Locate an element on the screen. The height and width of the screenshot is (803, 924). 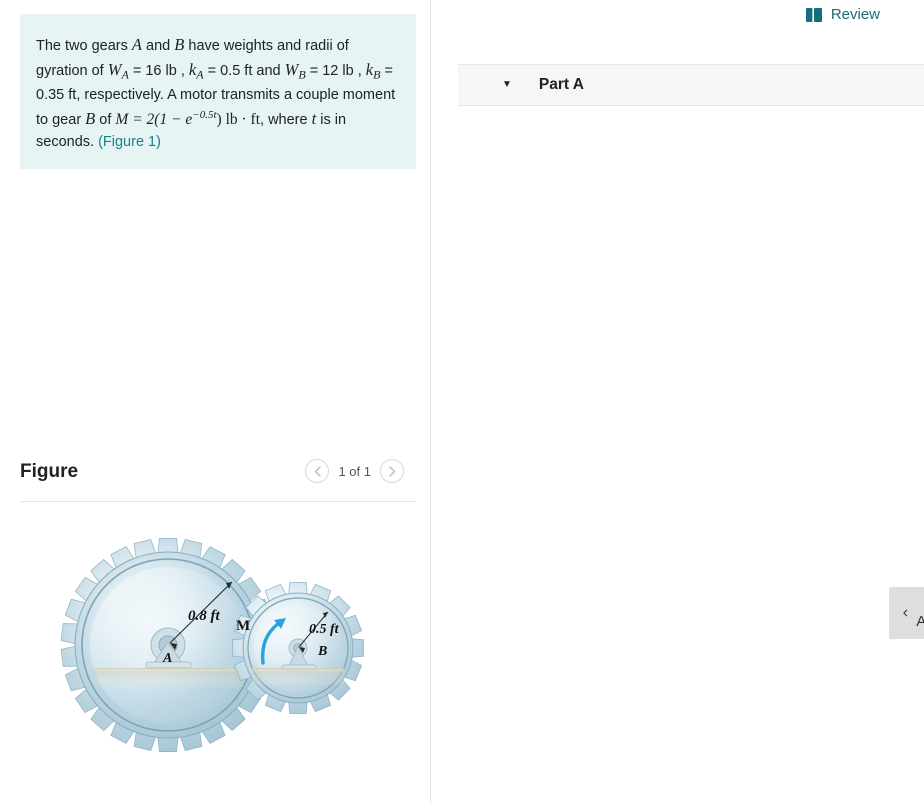
problem-var-a: A is located at coordinates (137, 44).